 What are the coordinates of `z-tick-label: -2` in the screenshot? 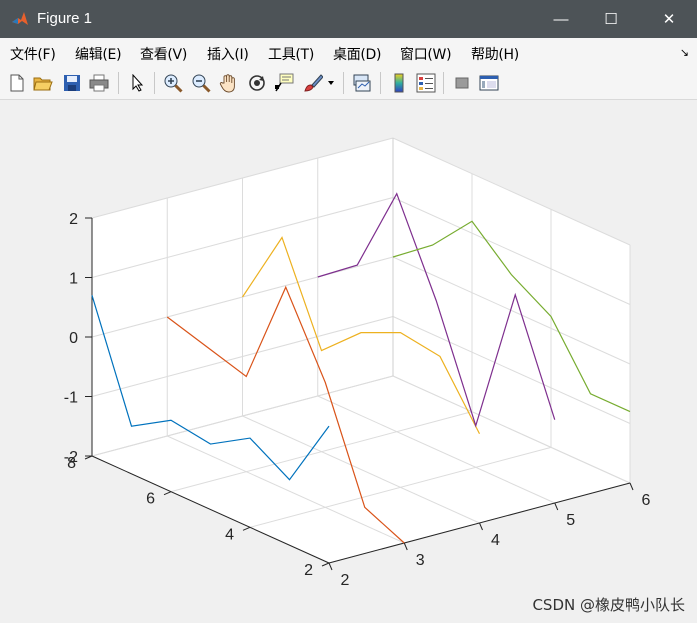 It's located at (71, 457).